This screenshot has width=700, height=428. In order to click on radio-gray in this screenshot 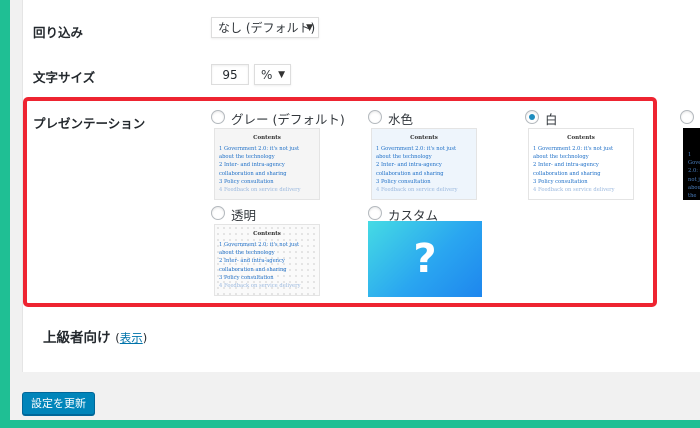, I will do `click(218, 117)`.